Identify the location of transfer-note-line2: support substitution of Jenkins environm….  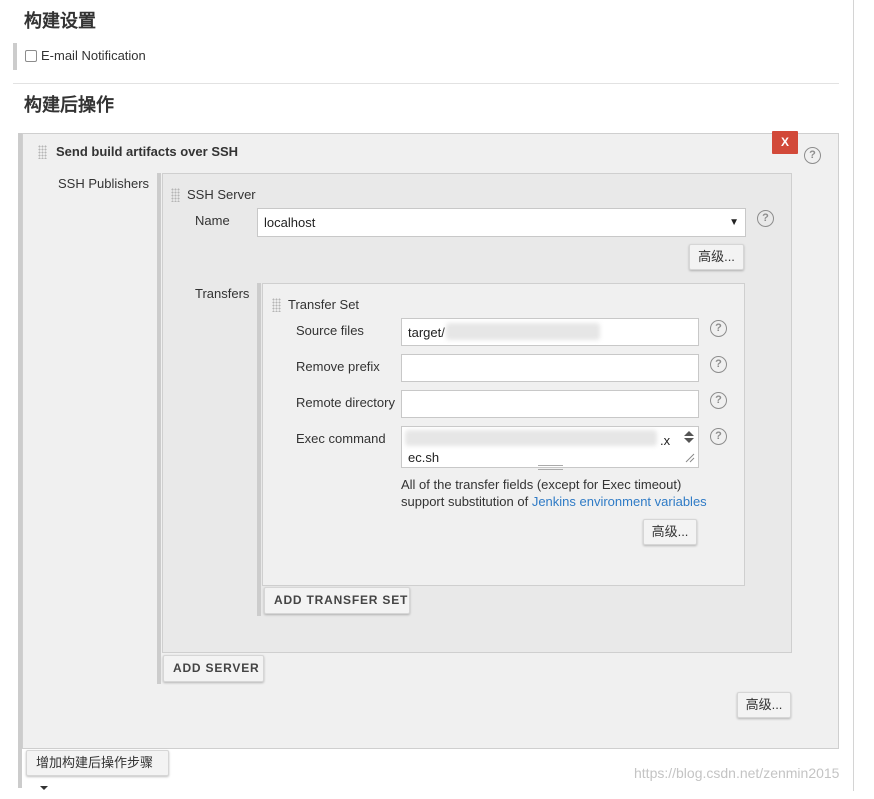
(554, 501).